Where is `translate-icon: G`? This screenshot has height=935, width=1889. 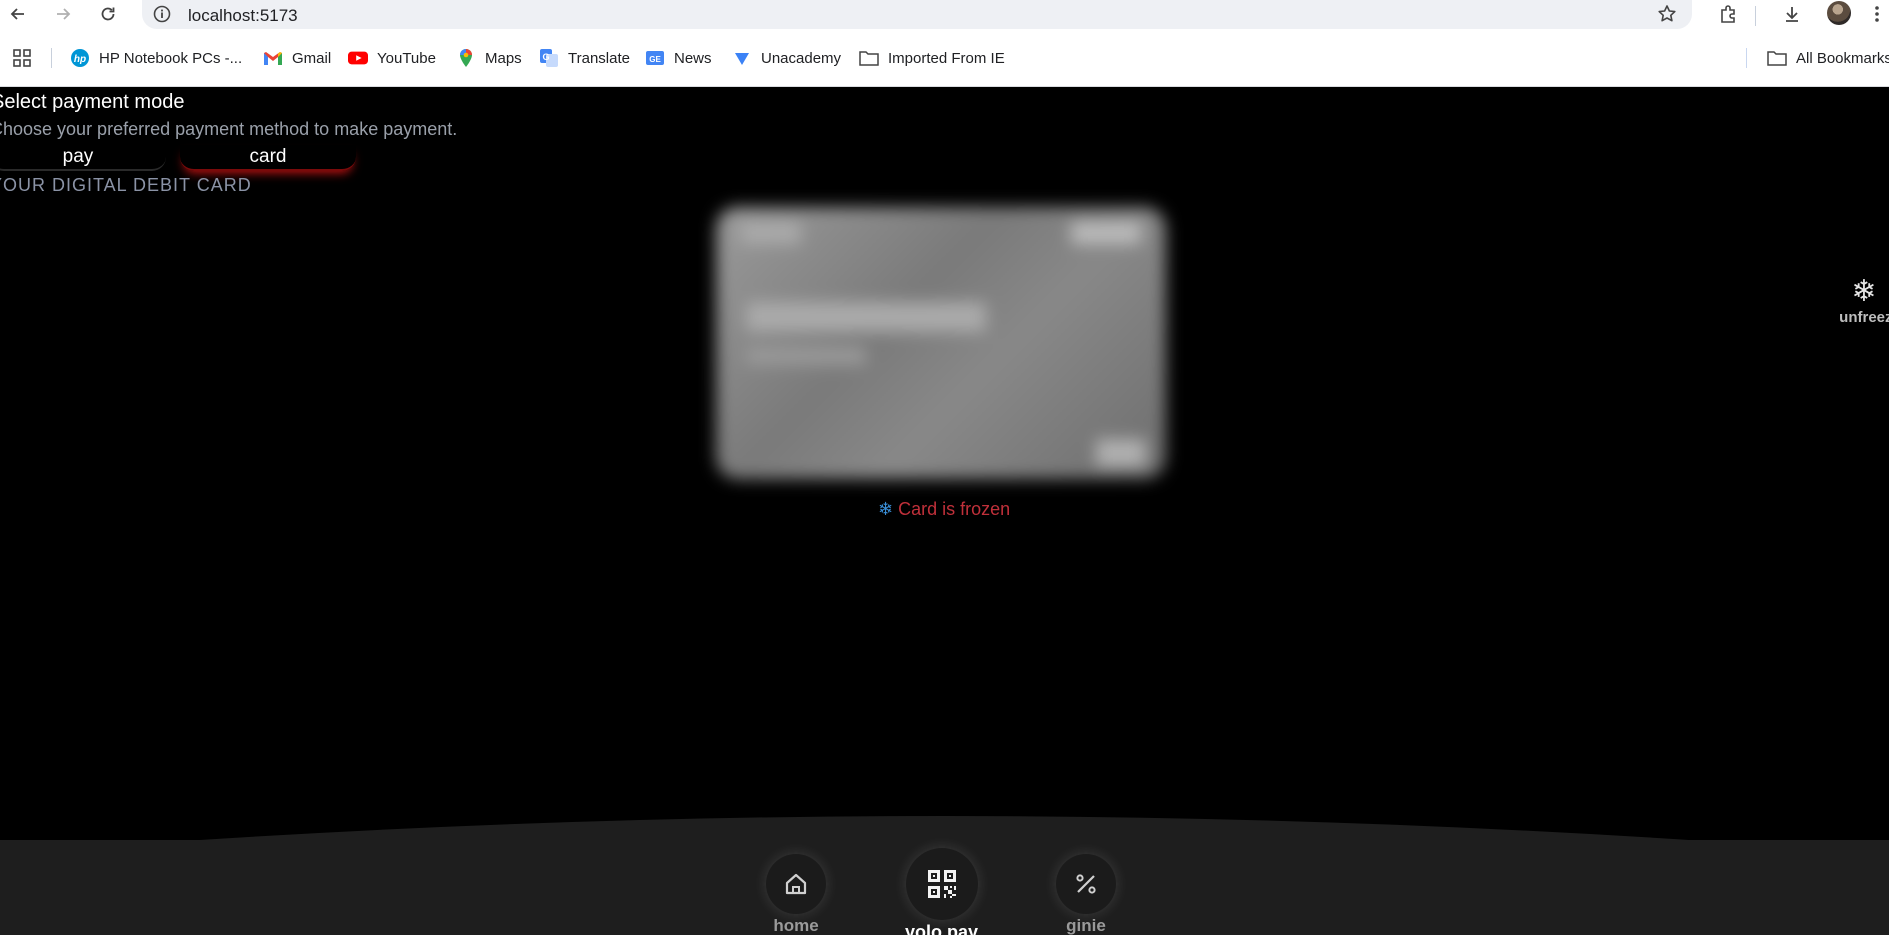 translate-icon: G is located at coordinates (549, 58).